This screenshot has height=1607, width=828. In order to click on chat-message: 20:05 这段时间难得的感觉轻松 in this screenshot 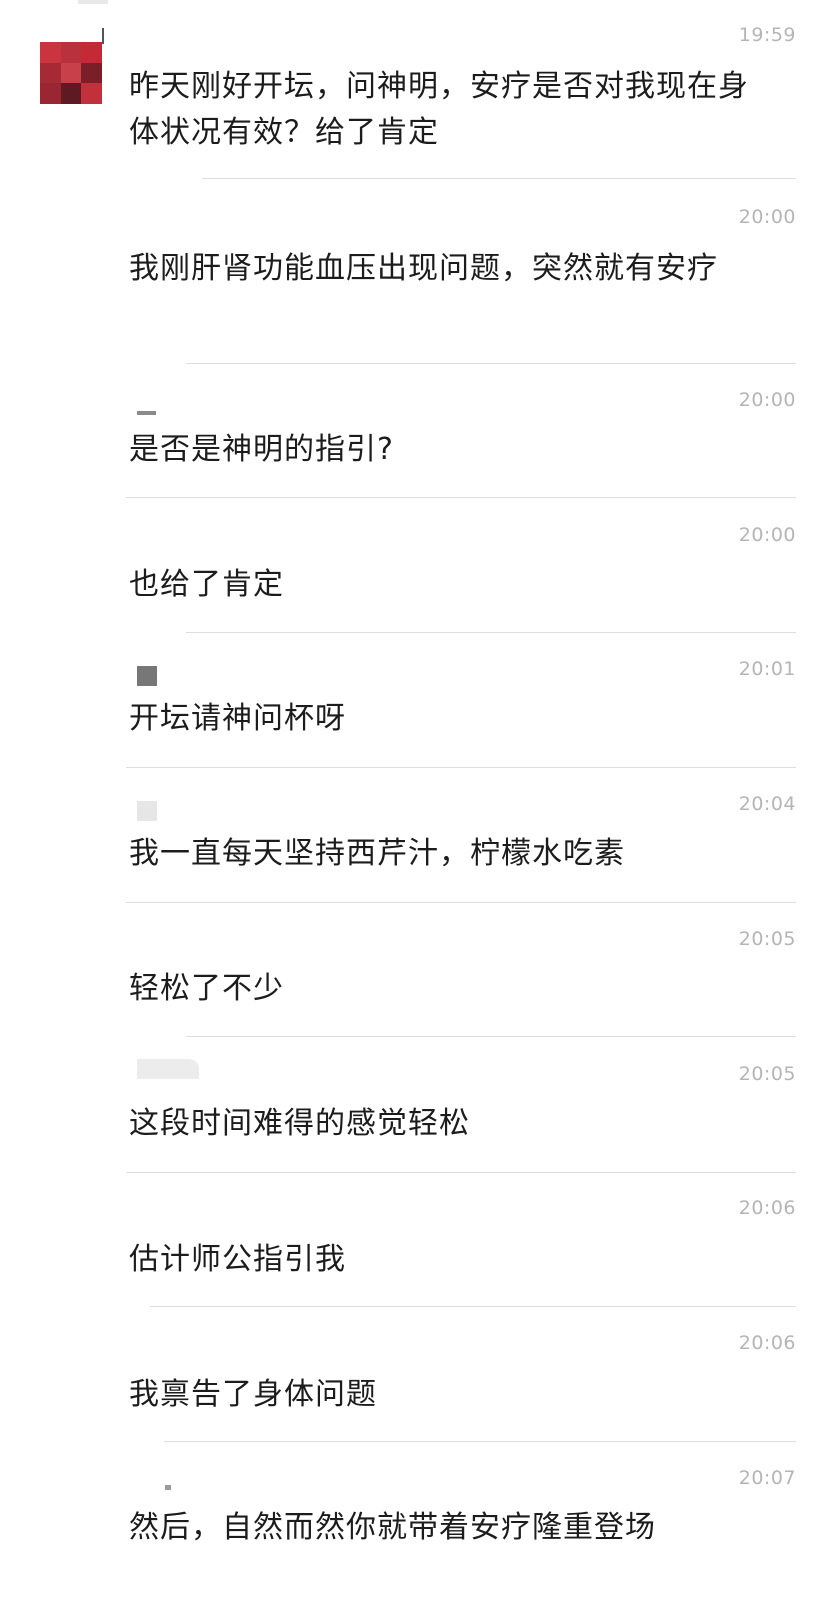, I will do `click(414, 1117)`.